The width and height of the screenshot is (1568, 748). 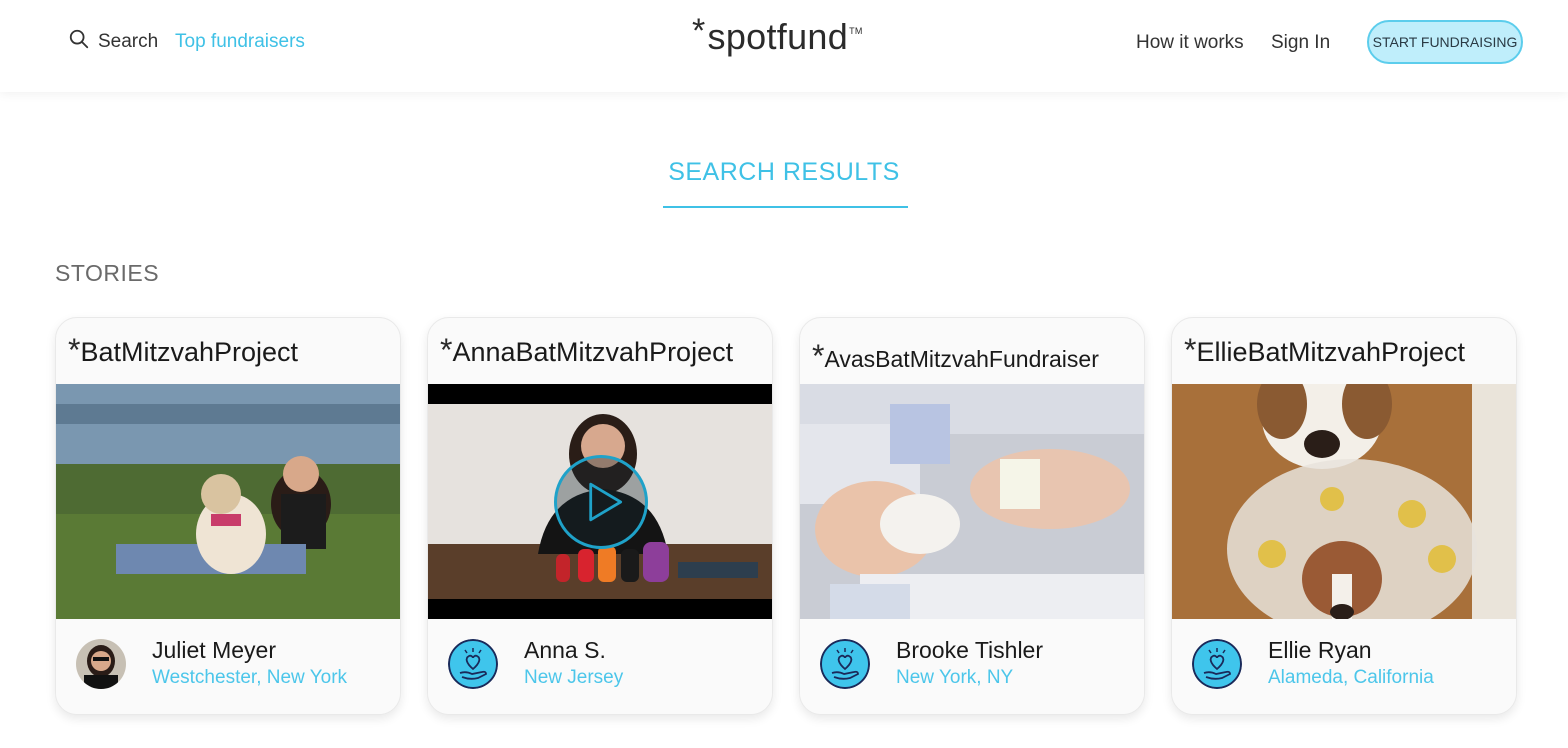 I want to click on story-footer: Juliet Meyer Westchester, New York, so click(x=228, y=666).